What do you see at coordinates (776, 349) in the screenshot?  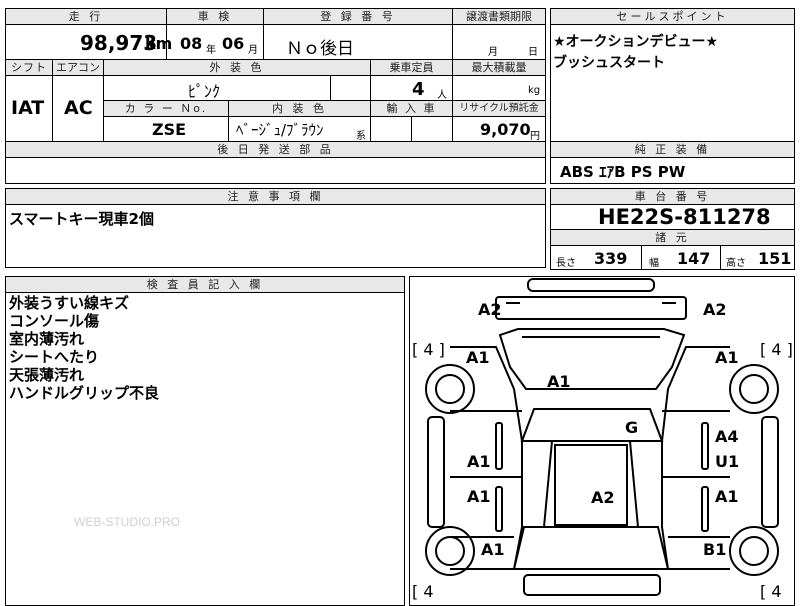 I see `tire-fr-label: [ 4 ]` at bounding box center [776, 349].